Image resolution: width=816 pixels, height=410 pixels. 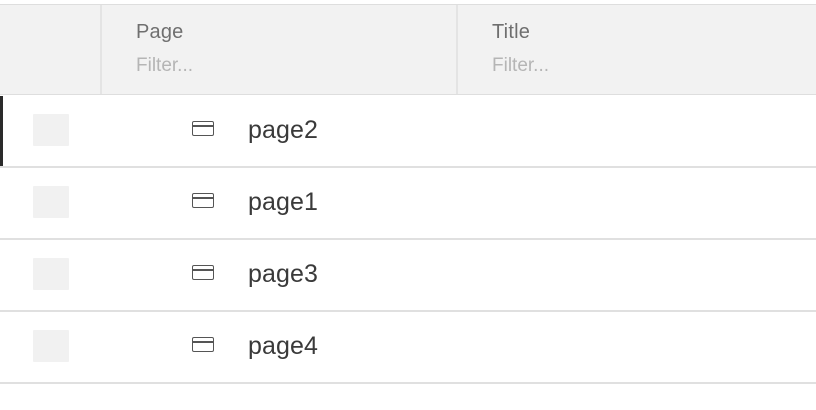 What do you see at coordinates (160, 32) in the screenshot?
I see `page-column-label: Page` at bounding box center [160, 32].